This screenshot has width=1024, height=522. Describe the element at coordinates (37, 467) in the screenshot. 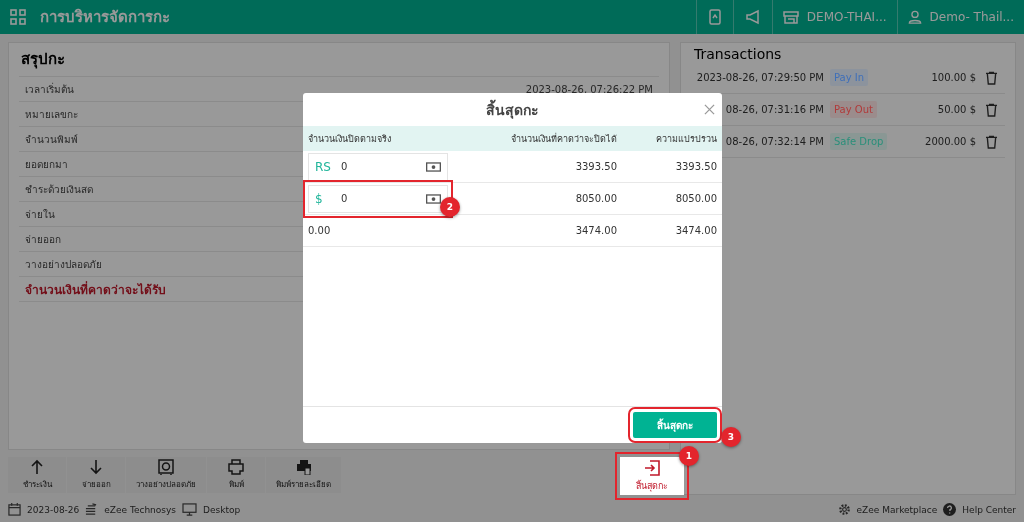

I see `arrow-up-icon` at that location.